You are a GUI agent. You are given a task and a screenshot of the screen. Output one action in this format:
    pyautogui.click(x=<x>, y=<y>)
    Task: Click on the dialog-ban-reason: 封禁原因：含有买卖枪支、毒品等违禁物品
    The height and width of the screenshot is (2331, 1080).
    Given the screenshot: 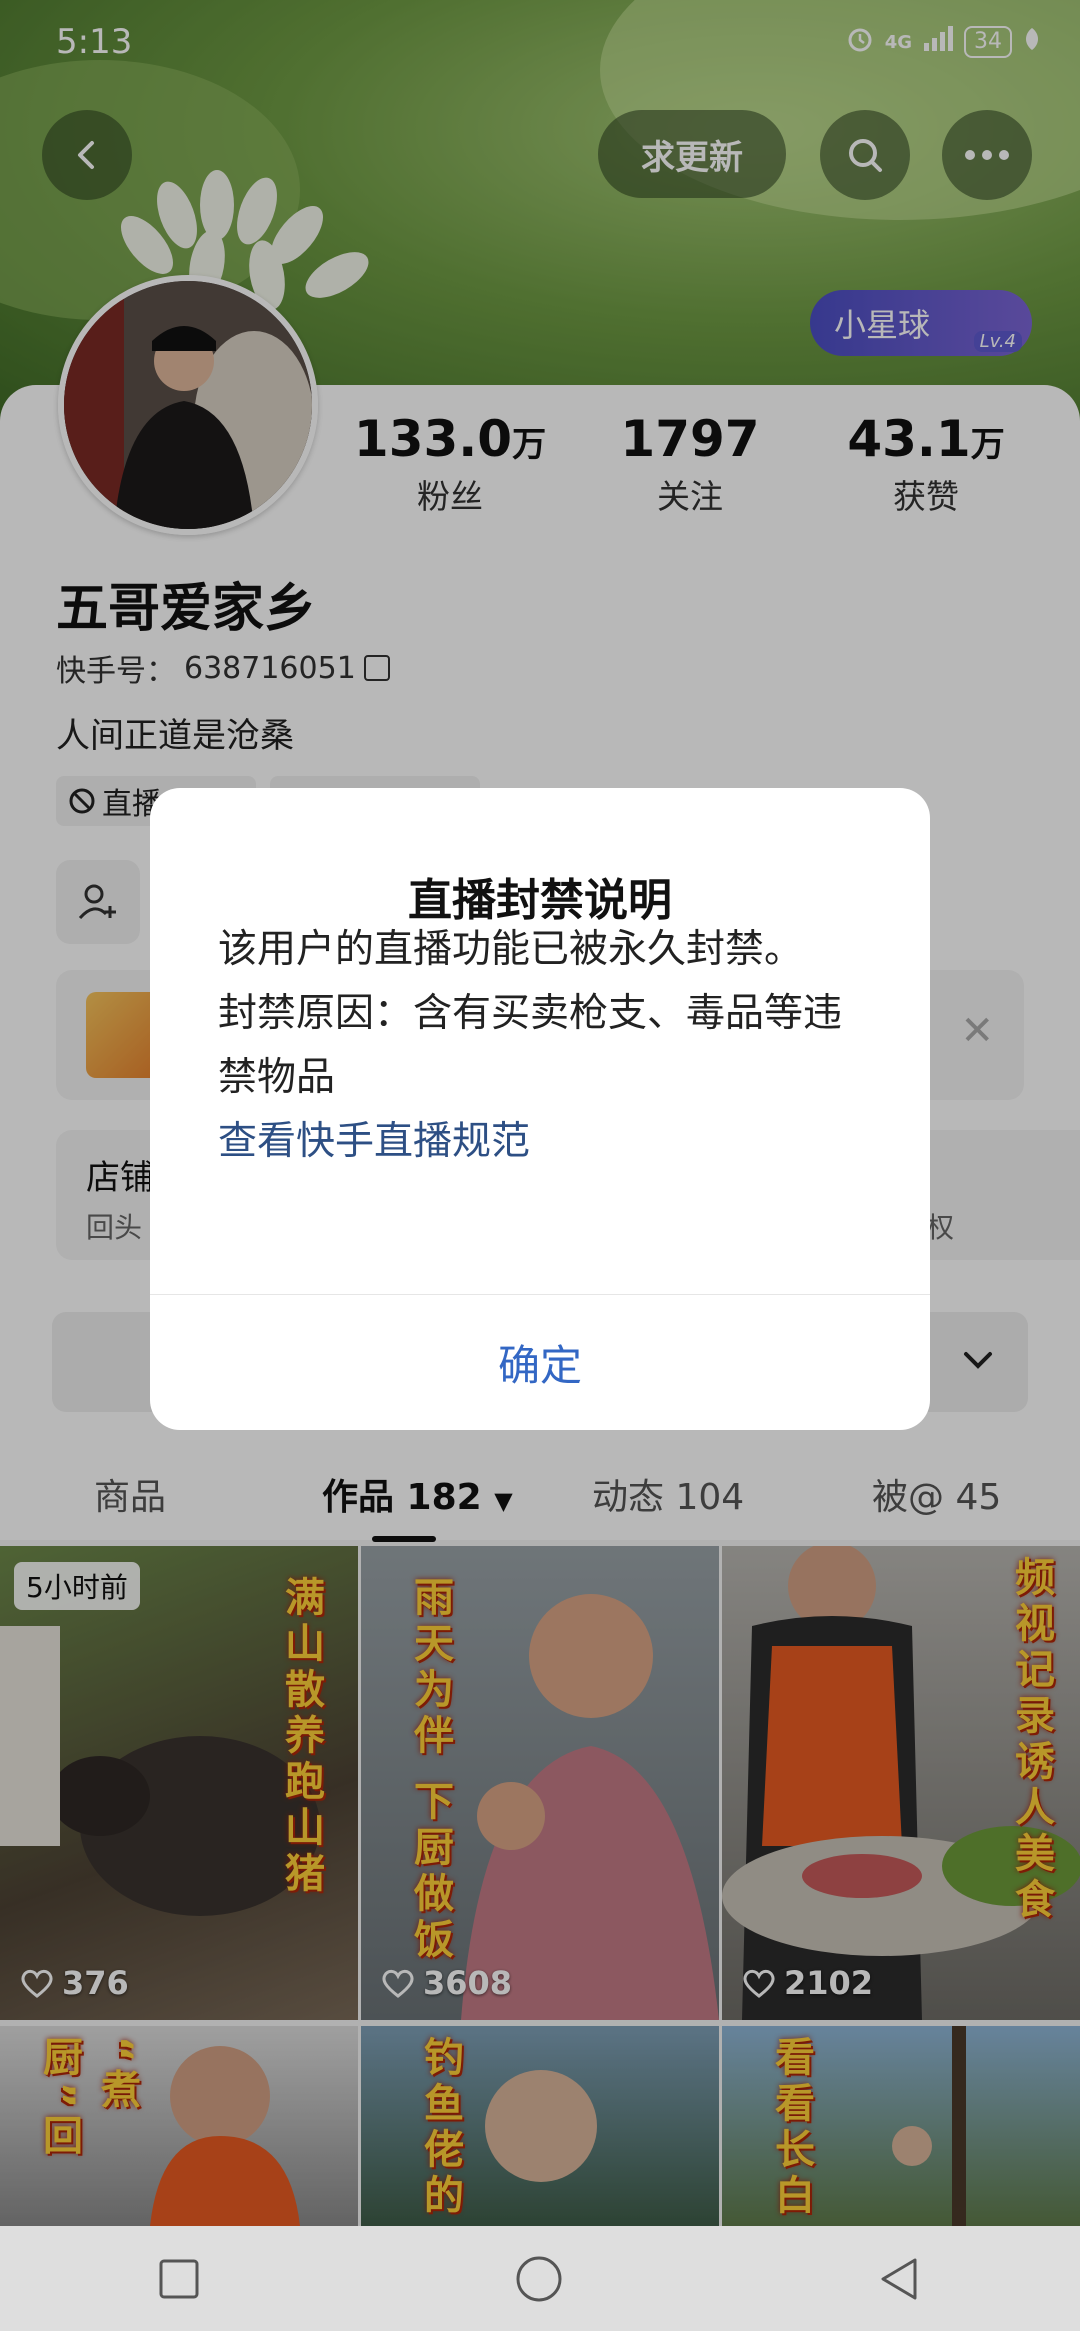 What is the action you would take?
    pyautogui.click(x=530, y=1045)
    